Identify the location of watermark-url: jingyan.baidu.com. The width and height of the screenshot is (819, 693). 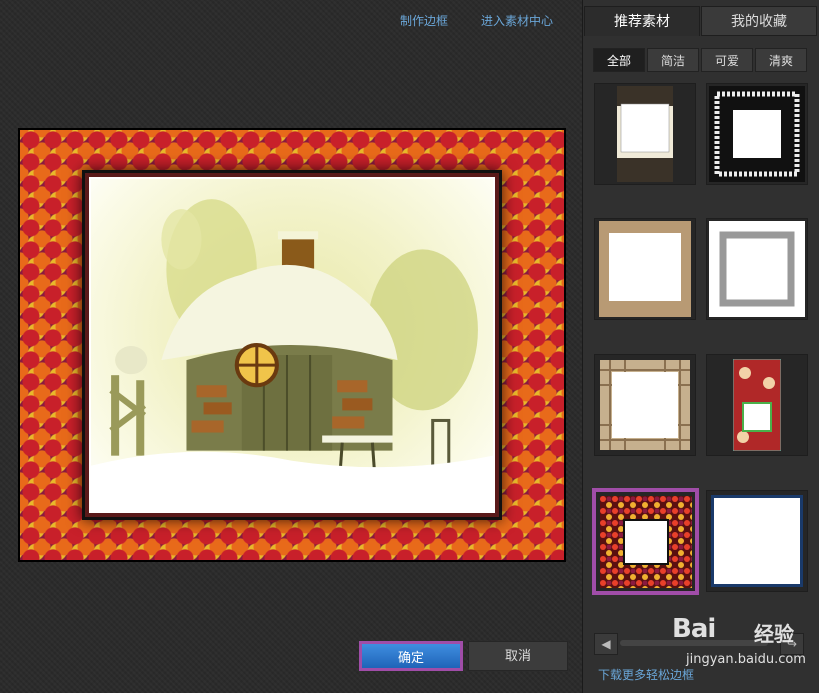
(746, 659).